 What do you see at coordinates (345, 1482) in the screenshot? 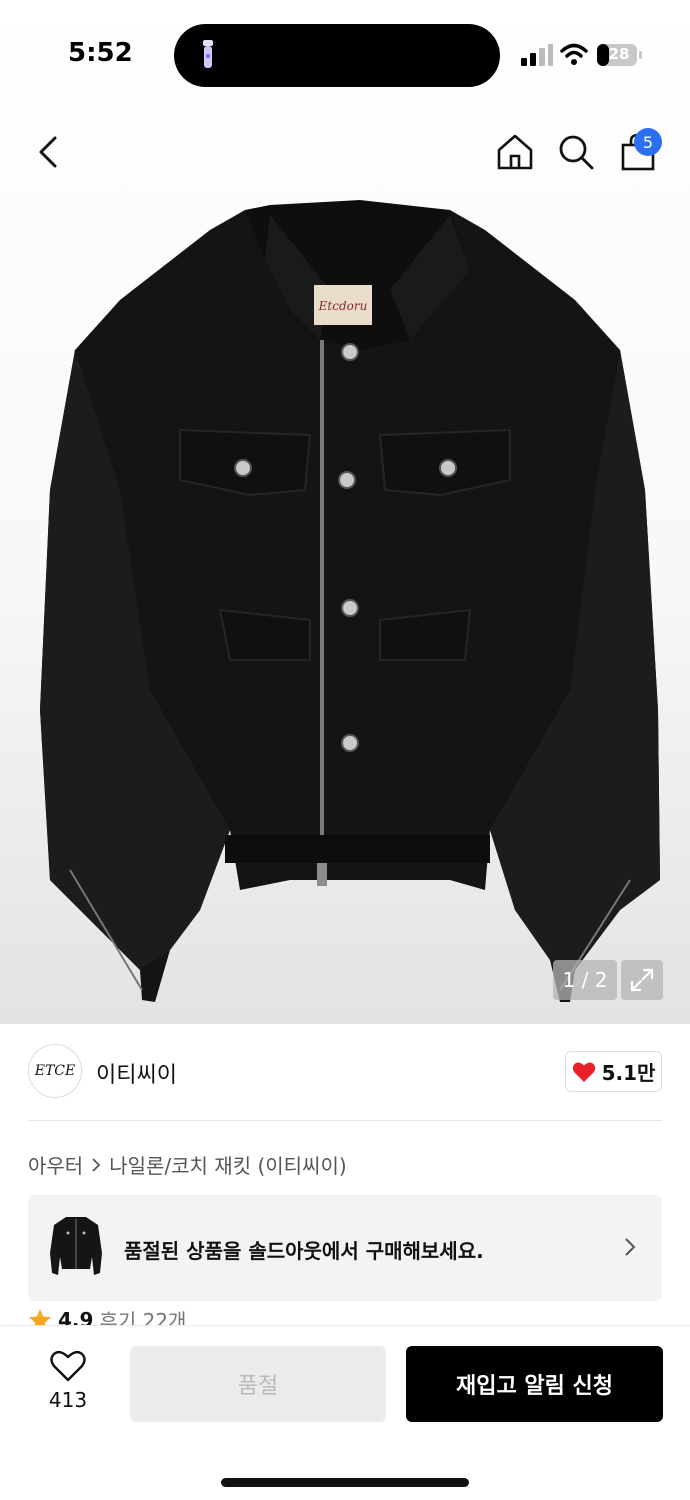
I see `home-indicator` at bounding box center [345, 1482].